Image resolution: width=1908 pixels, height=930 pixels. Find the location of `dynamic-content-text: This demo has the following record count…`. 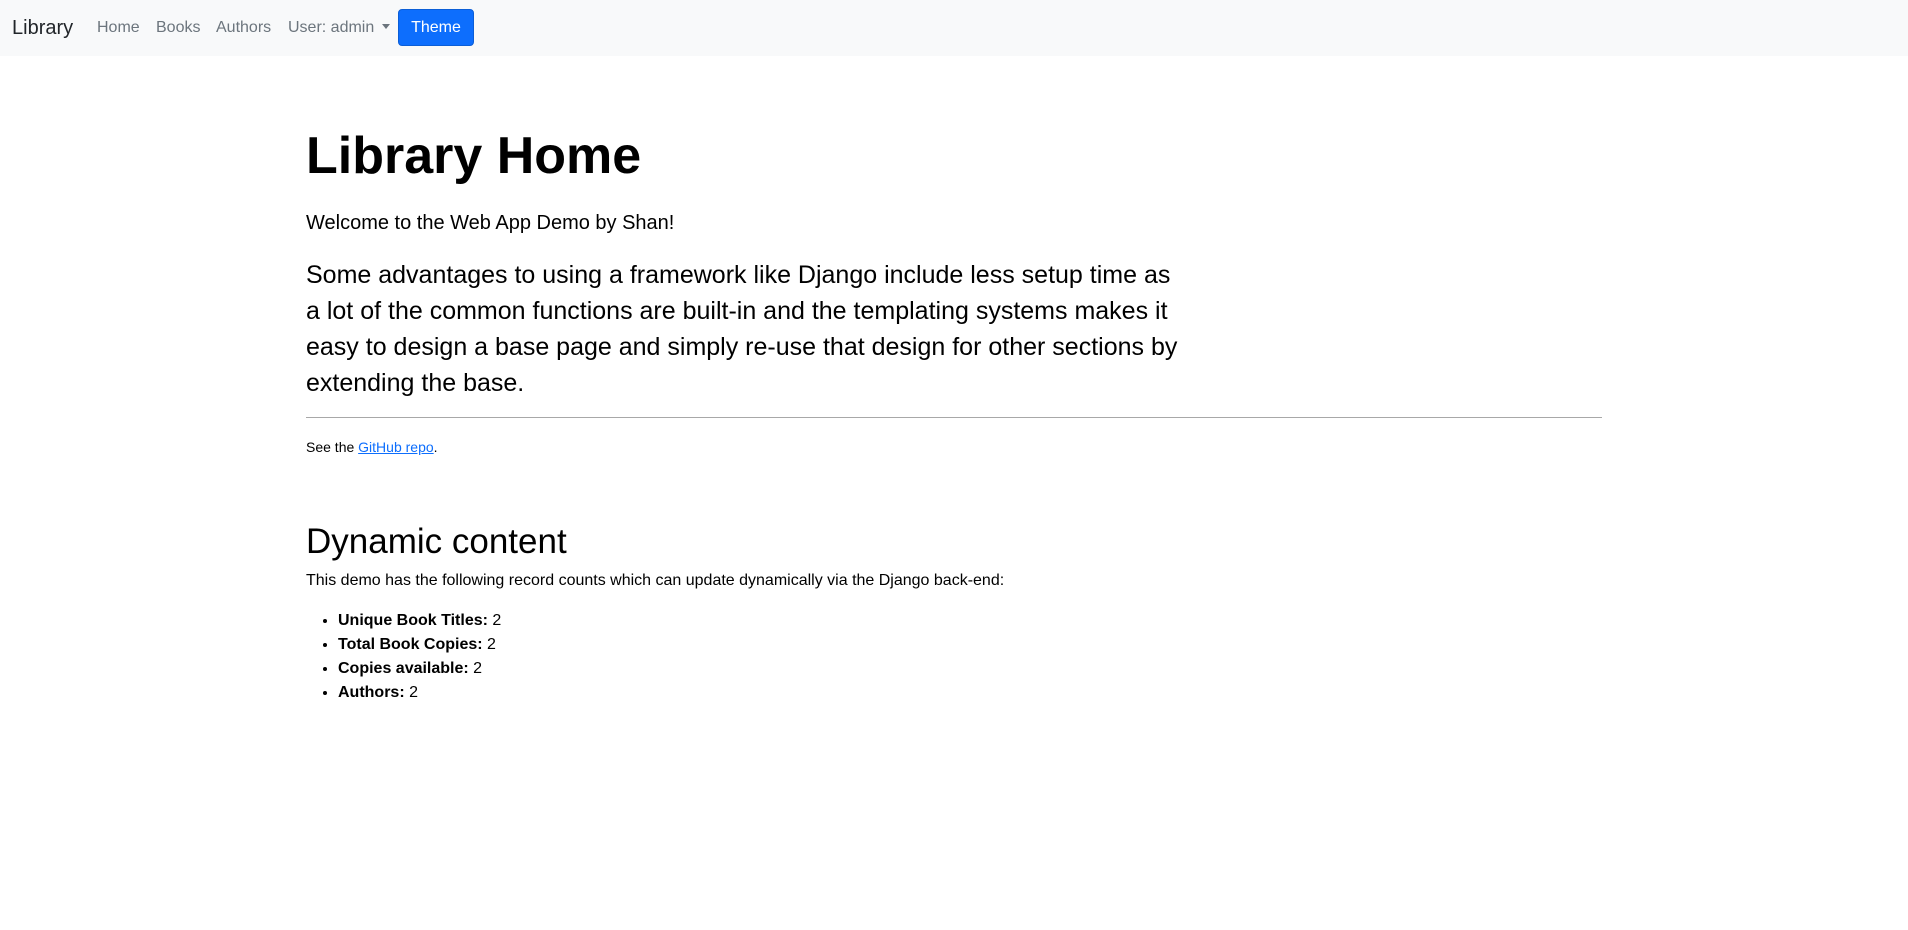

dynamic-content-text: This demo has the following record count… is located at coordinates (655, 580).